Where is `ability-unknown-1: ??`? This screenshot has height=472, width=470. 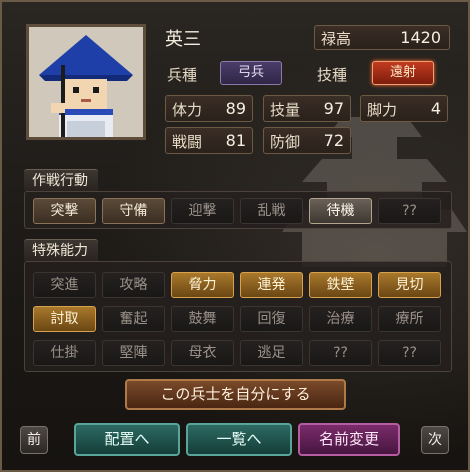 ability-unknown-1: ?? is located at coordinates (340, 353).